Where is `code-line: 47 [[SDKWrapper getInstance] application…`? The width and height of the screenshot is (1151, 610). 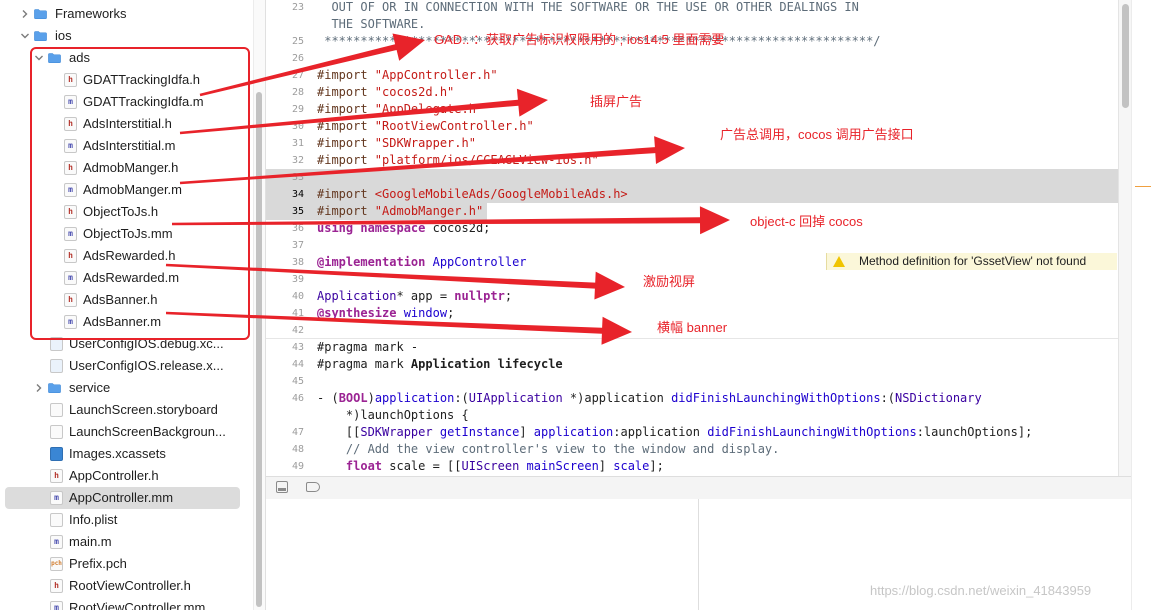
code-line: 47 [[SDKWrapper getInstance] application… is located at coordinates (692, 432).